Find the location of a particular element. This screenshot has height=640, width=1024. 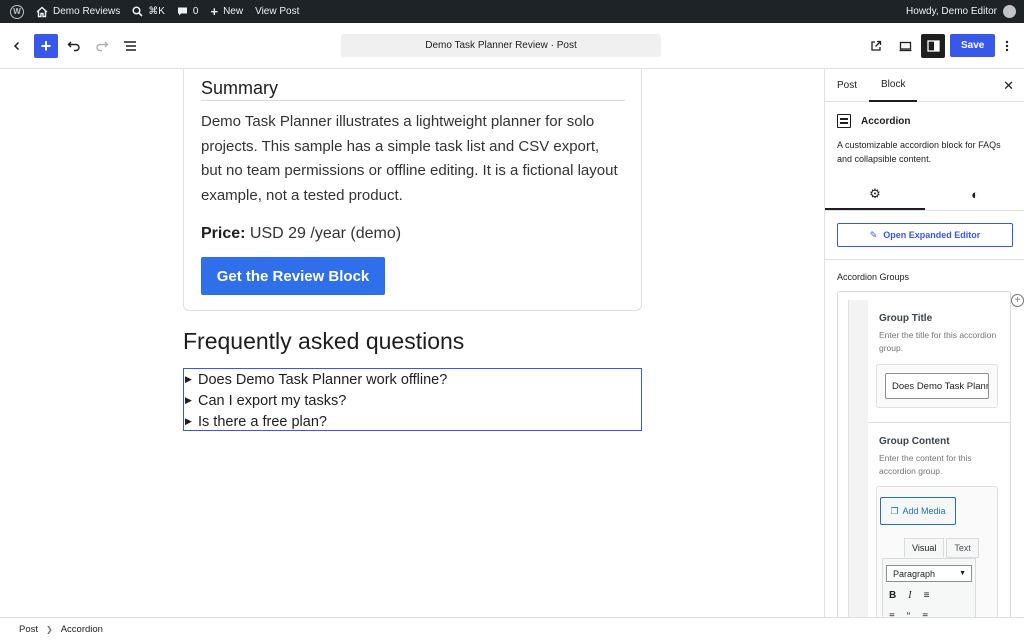

site-name: Demo Reviews is located at coordinates (87, 11).